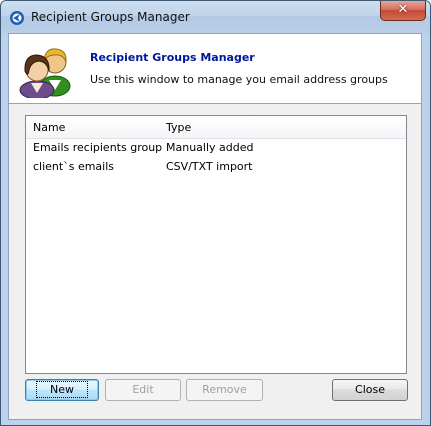  I want to click on list-row: Emails recipients group Manually added, so click(216, 148).